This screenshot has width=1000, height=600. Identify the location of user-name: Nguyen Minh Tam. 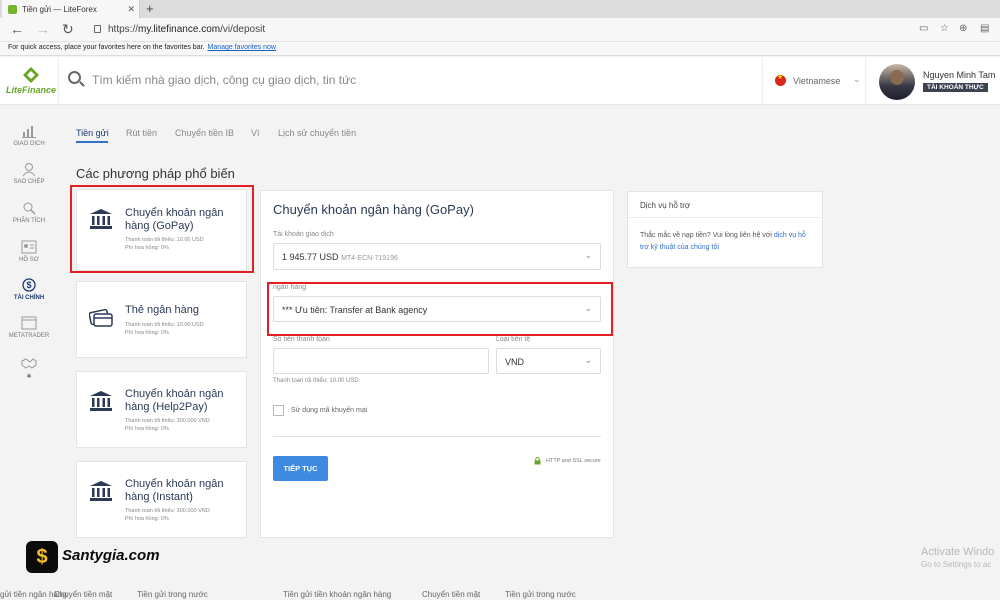
(959, 75).